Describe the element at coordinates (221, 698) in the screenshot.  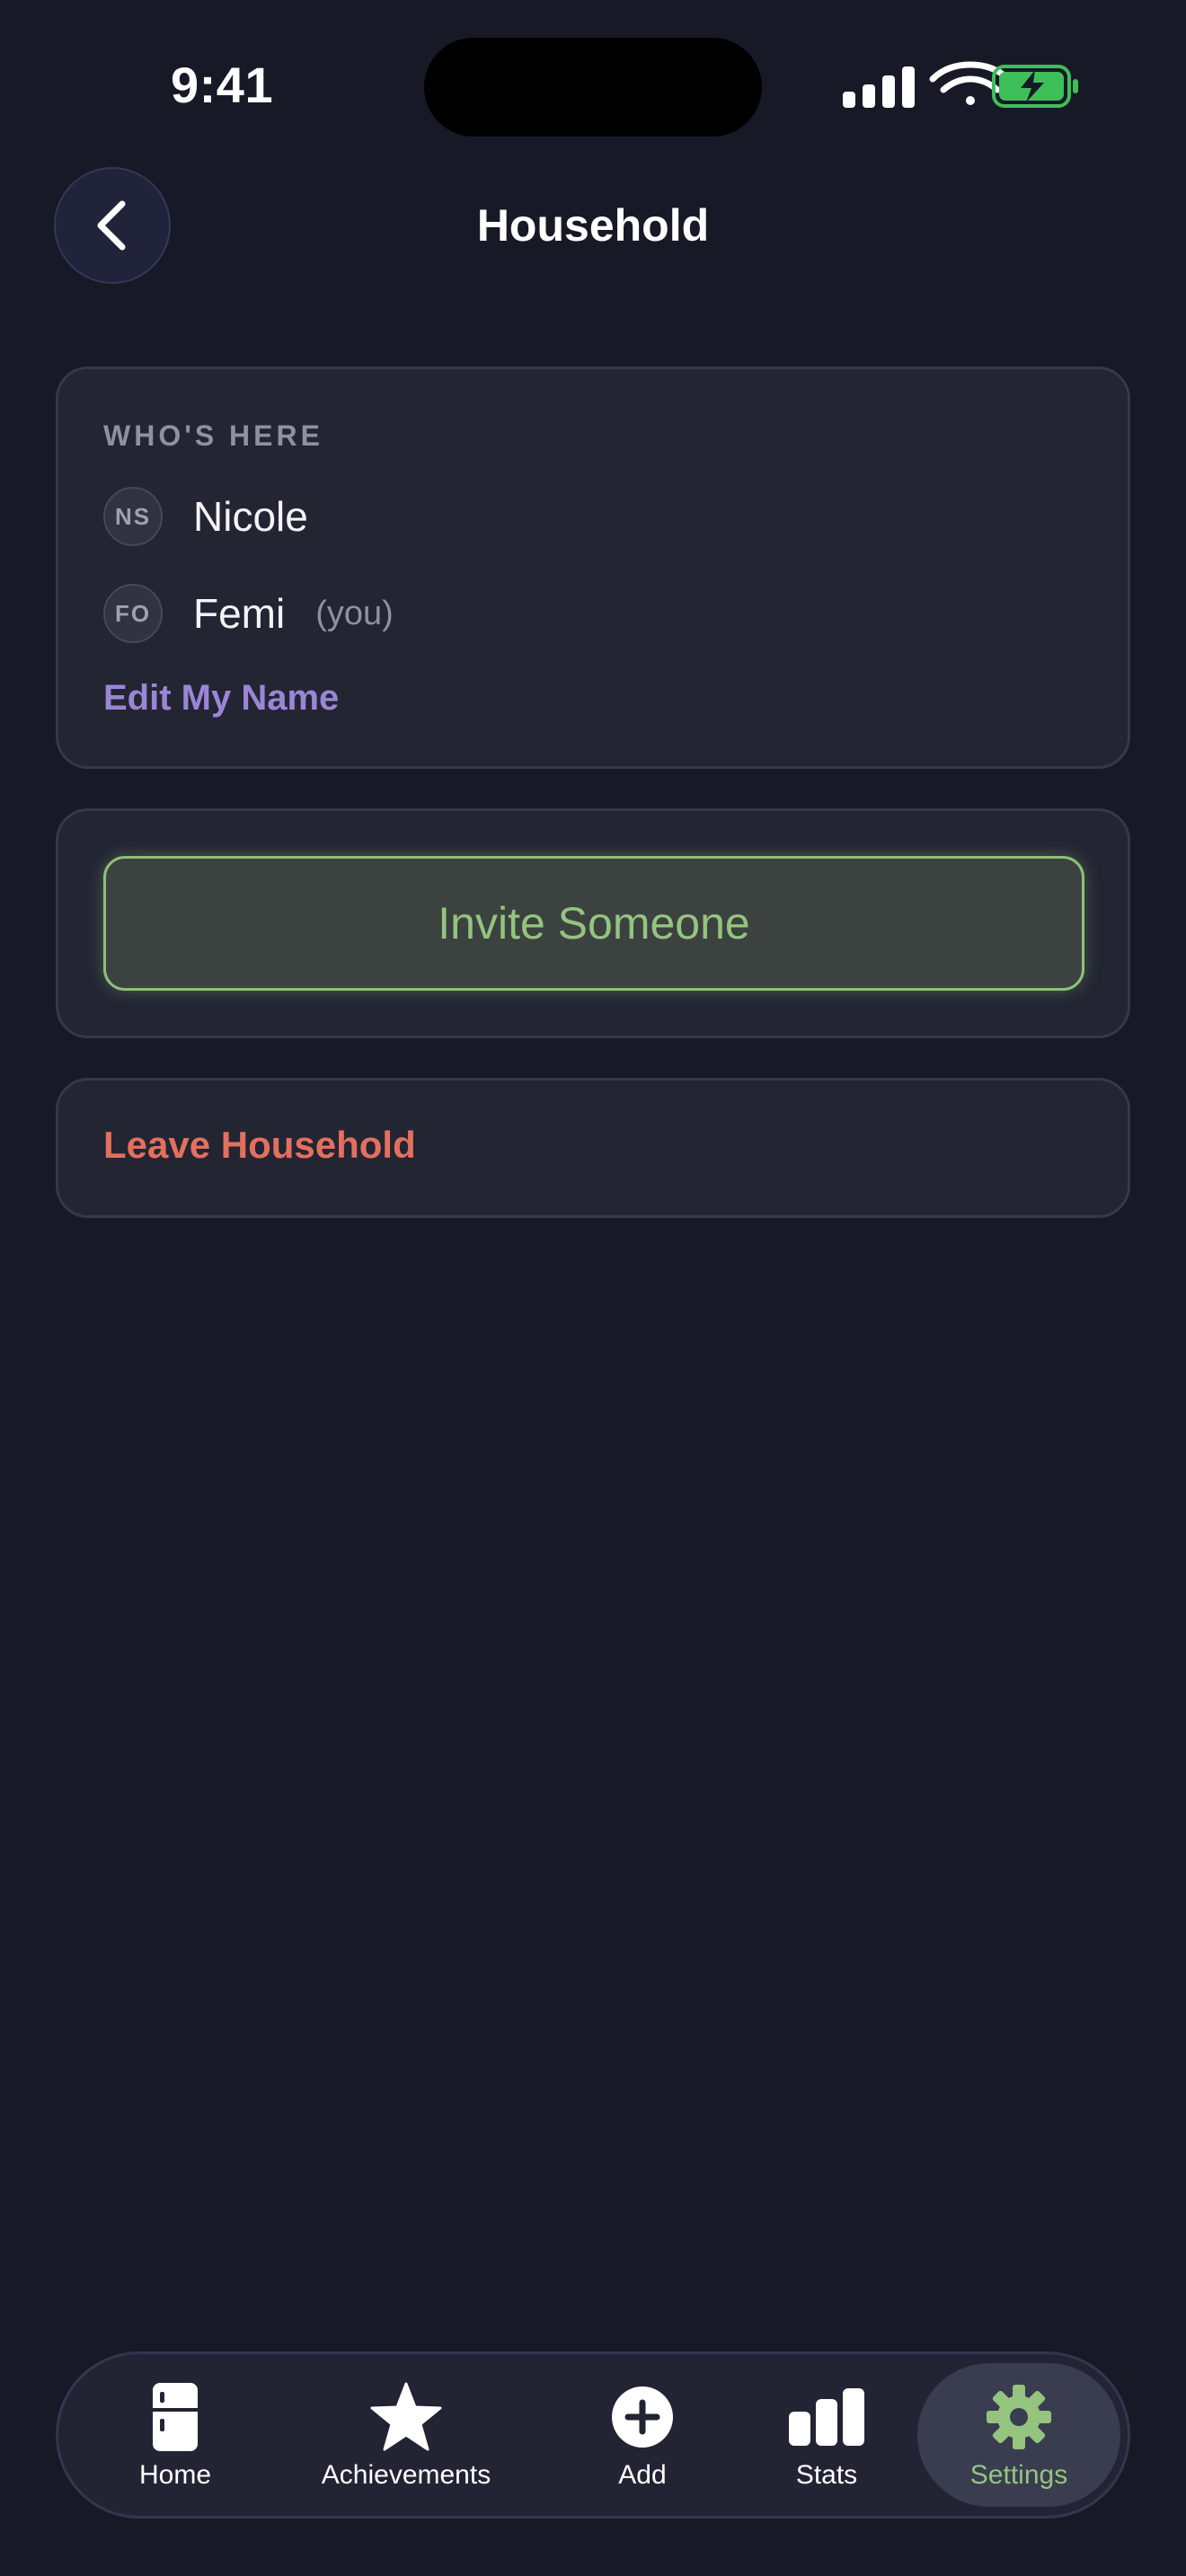
I see `edit-my-name-link: Edit My Name` at that location.